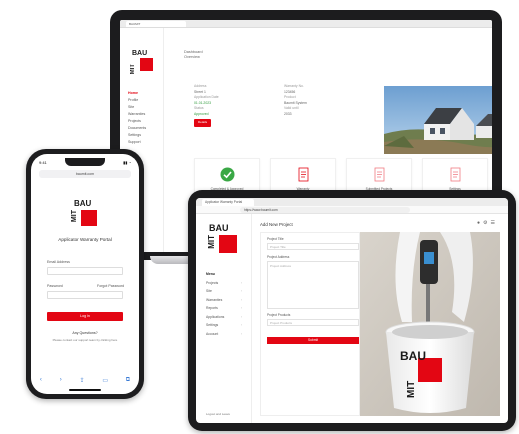 The width and height of the screenshot is (519, 434). I want to click on browser-toolbar: ‹ › ⇪ ▭ ⧉, so click(85, 380).